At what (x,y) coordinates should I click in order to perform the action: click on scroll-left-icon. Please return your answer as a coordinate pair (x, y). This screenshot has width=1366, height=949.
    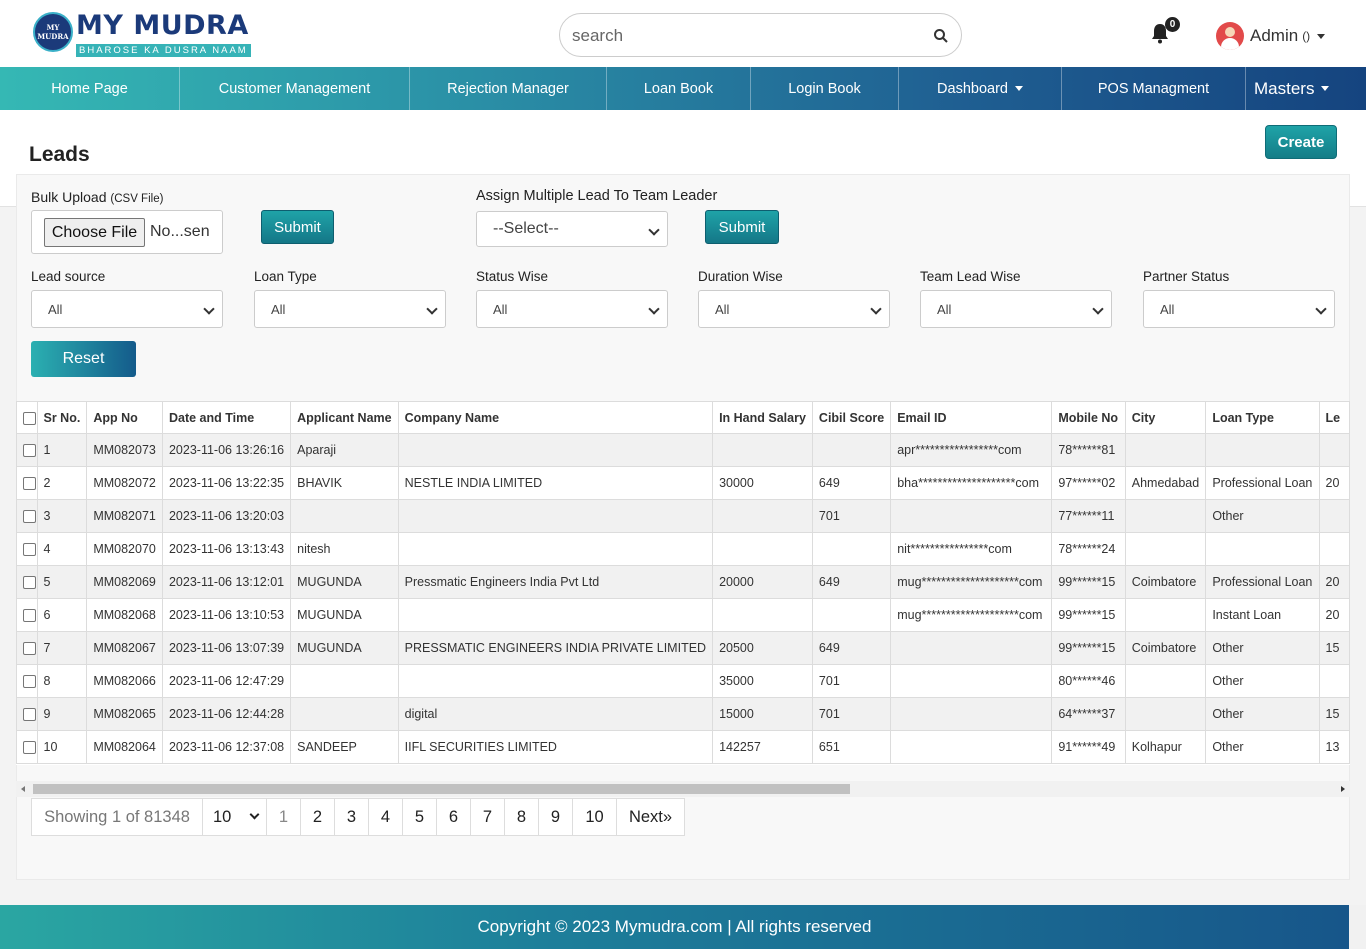
    Looking at the image, I should click on (23, 789).